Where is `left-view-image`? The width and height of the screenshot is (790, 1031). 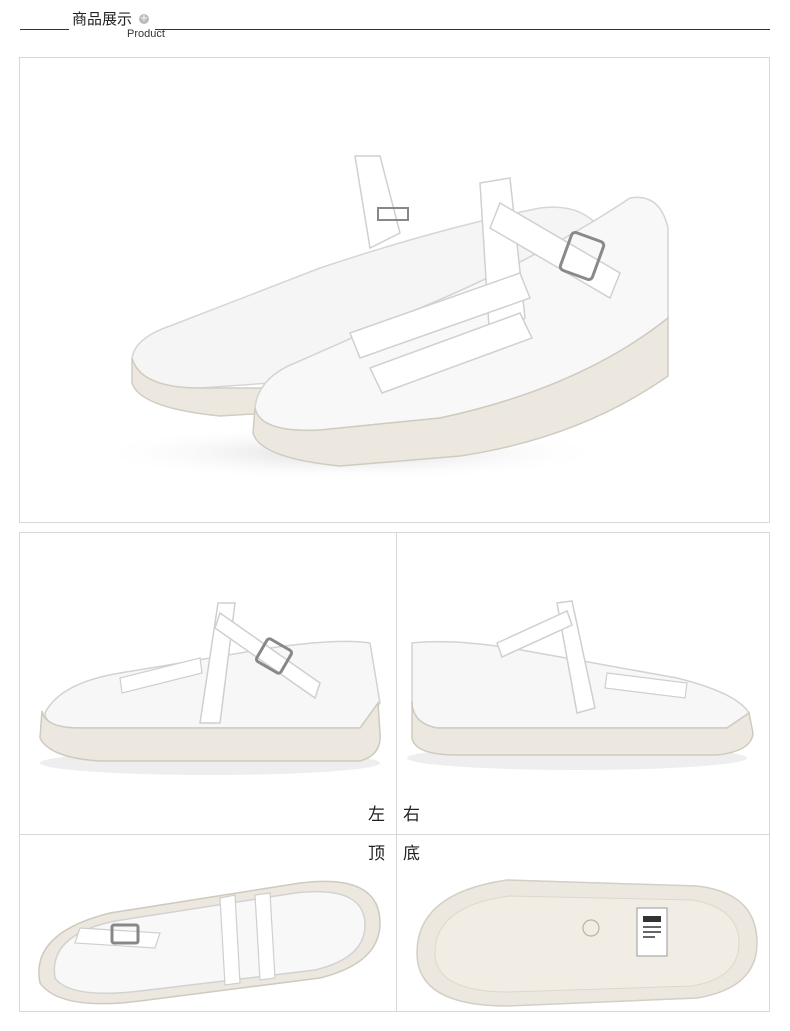 left-view-image is located at coordinates (210, 688).